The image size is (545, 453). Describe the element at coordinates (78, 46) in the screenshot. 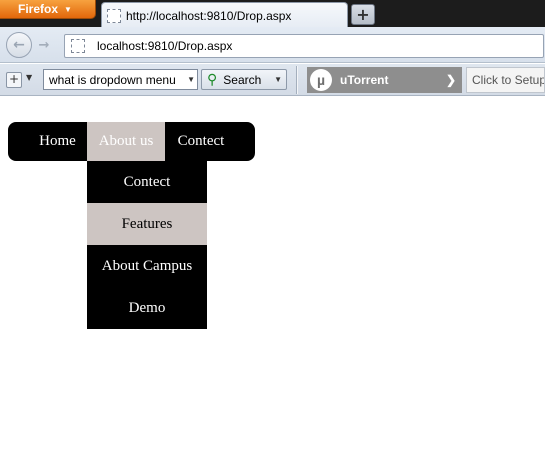

I see `site-identity-icon` at that location.